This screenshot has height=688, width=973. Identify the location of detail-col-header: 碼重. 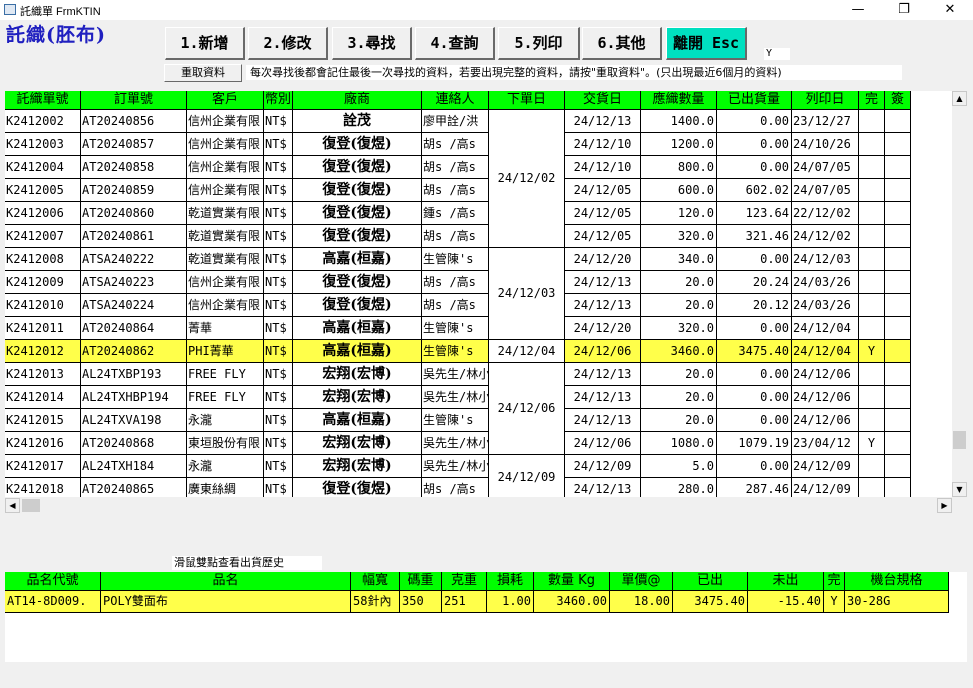
(421, 581).